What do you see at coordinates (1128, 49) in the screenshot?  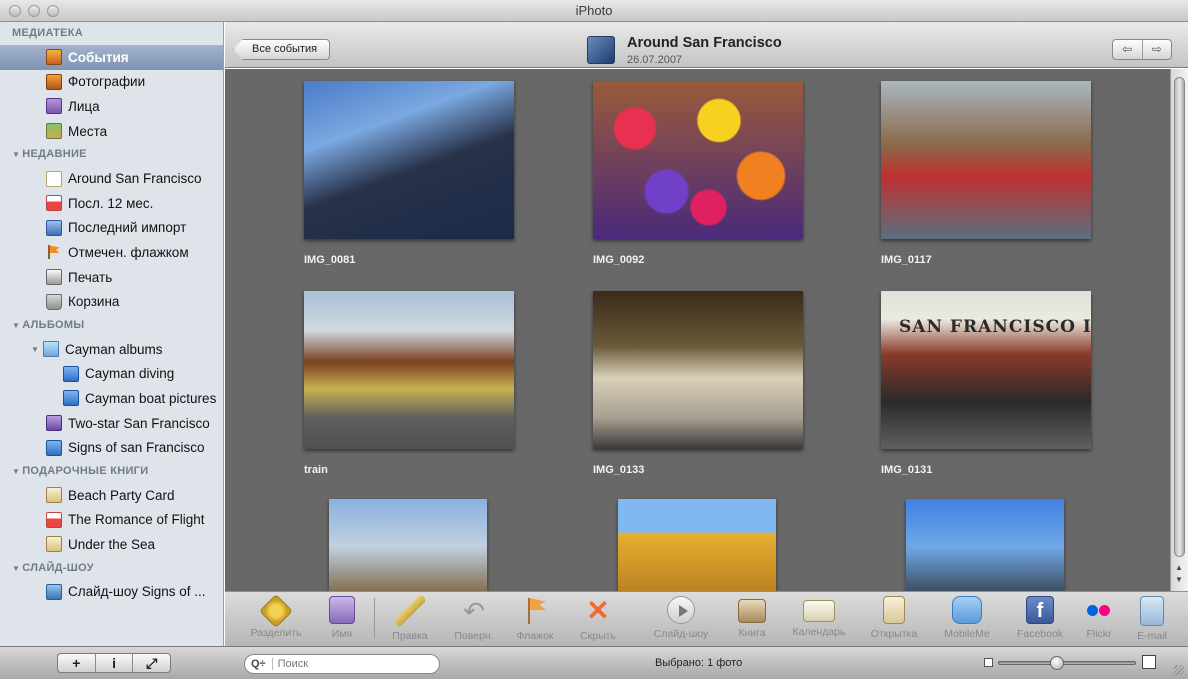 I see `previous-event-button: ⇦` at bounding box center [1128, 49].